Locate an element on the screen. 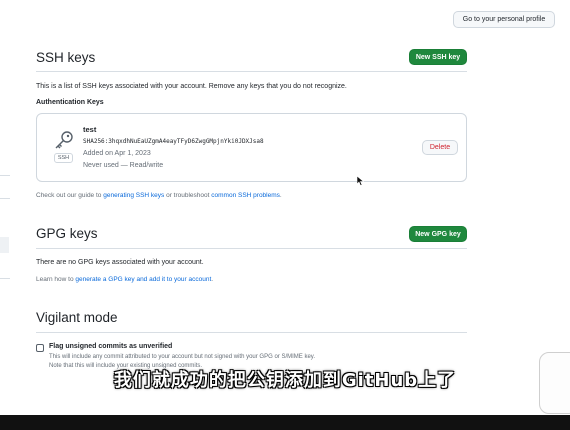 The height and width of the screenshot is (430, 570). mouse-cursor-icon is located at coordinates (360, 182).